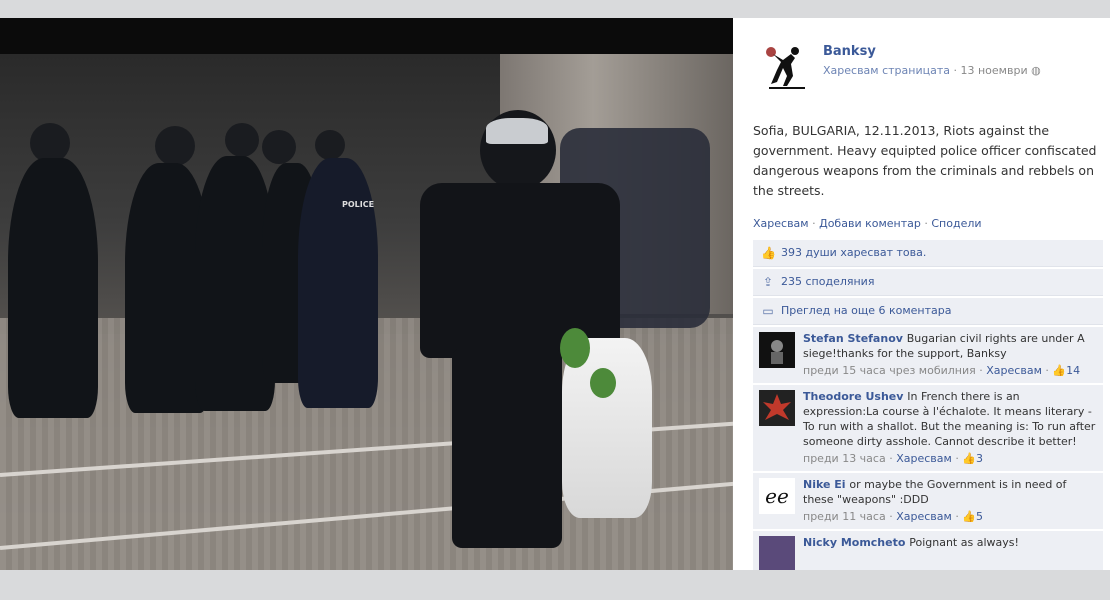 The width and height of the screenshot is (1110, 600). I want to click on comment-time: преди 13 часа, so click(844, 458).